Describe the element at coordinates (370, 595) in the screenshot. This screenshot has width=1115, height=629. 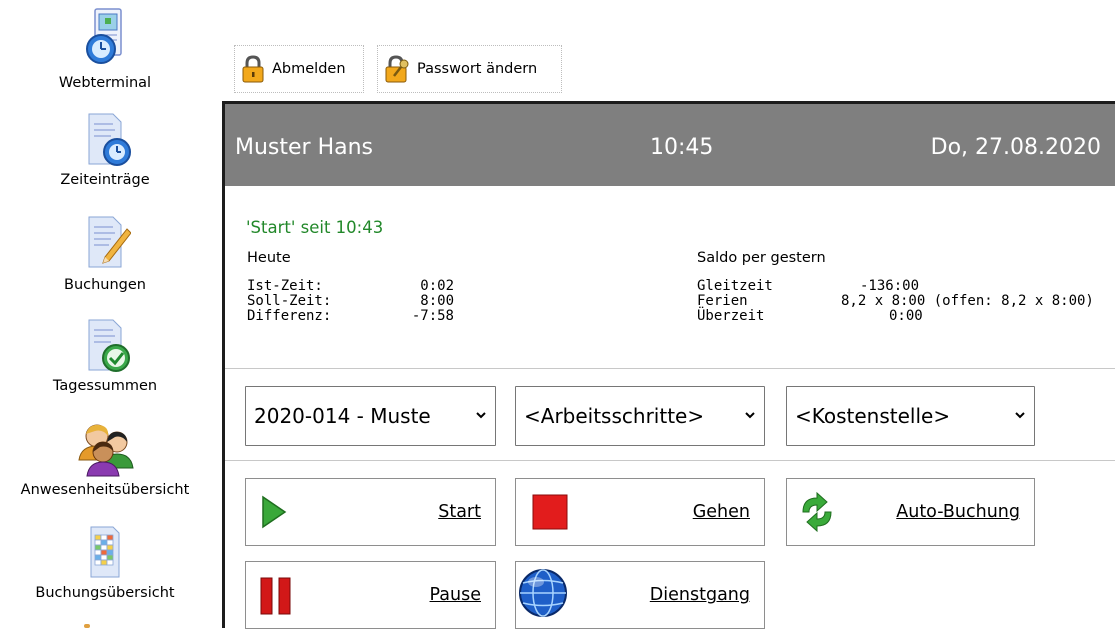
I see `pause-button: Pause` at that location.